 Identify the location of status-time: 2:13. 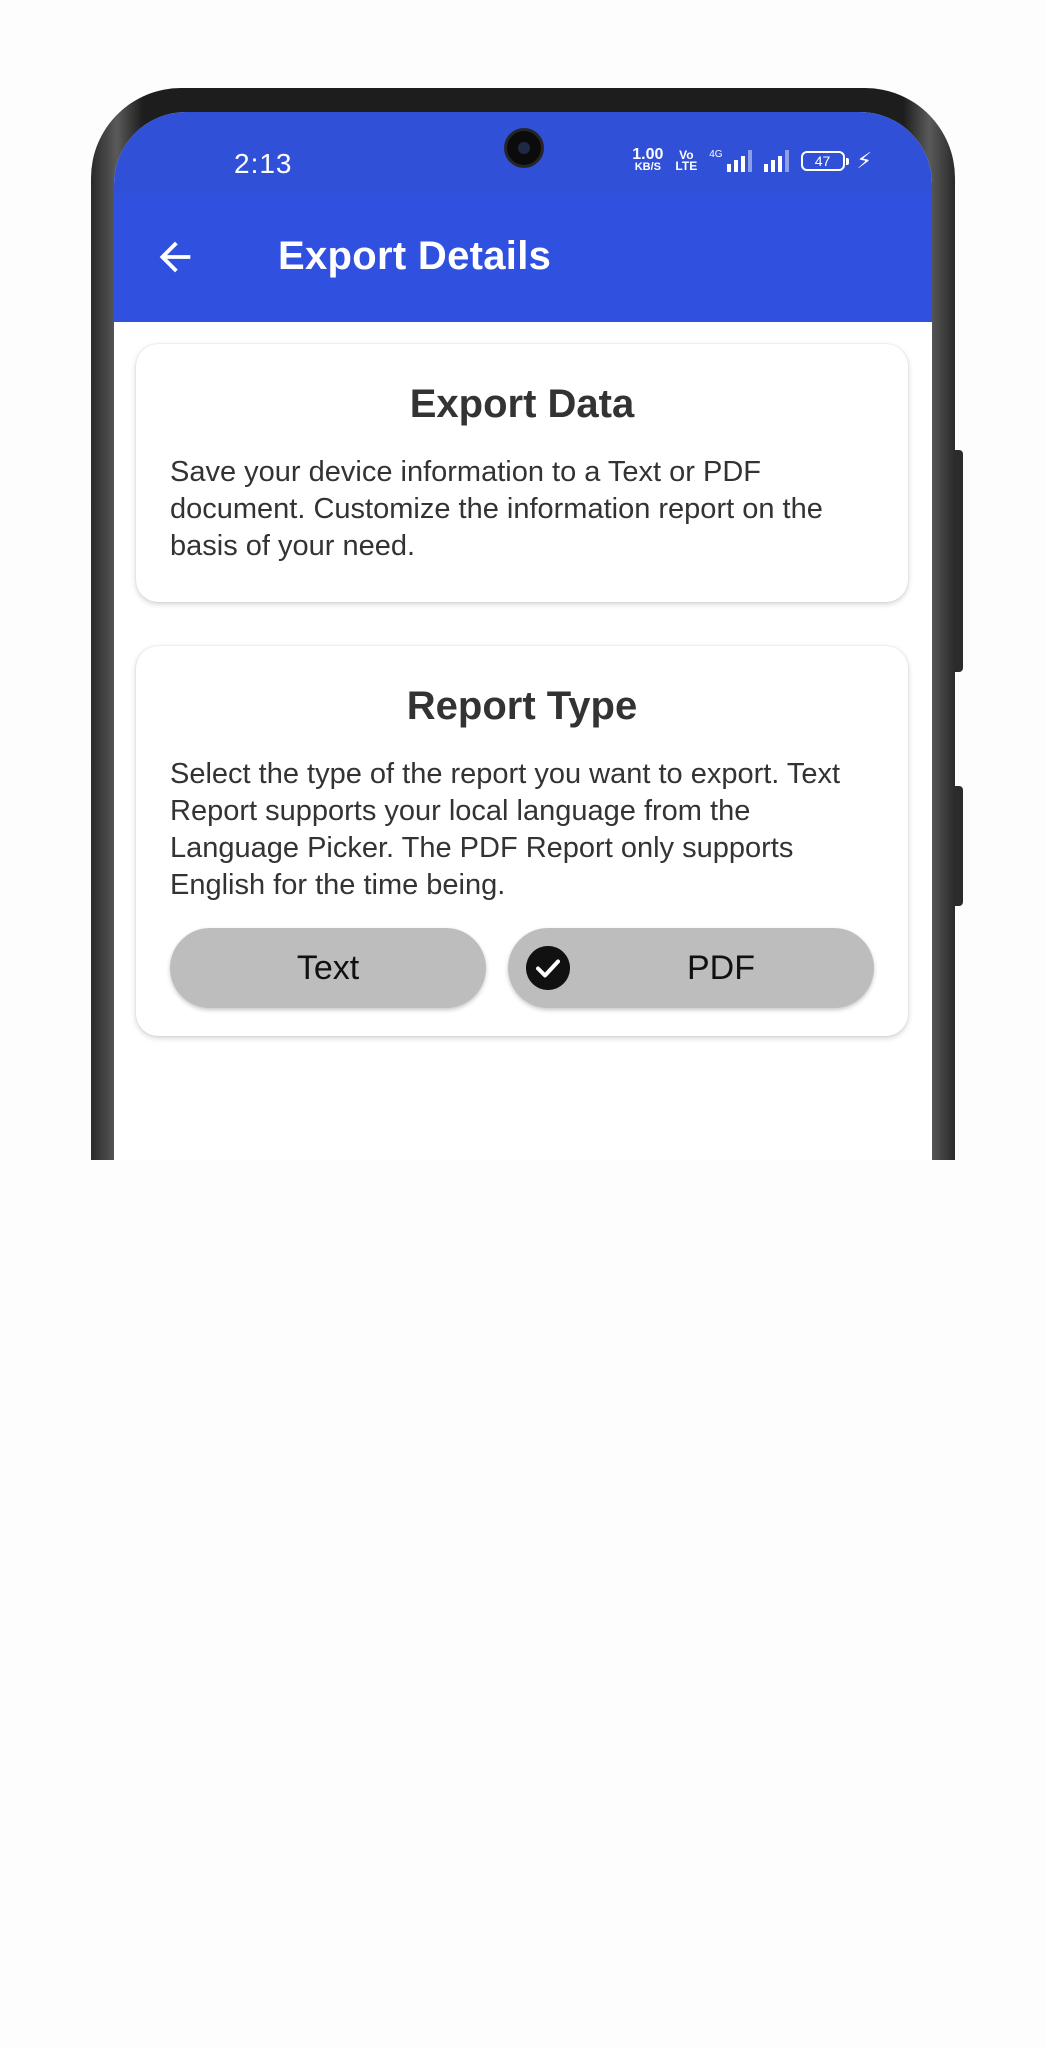
(263, 163).